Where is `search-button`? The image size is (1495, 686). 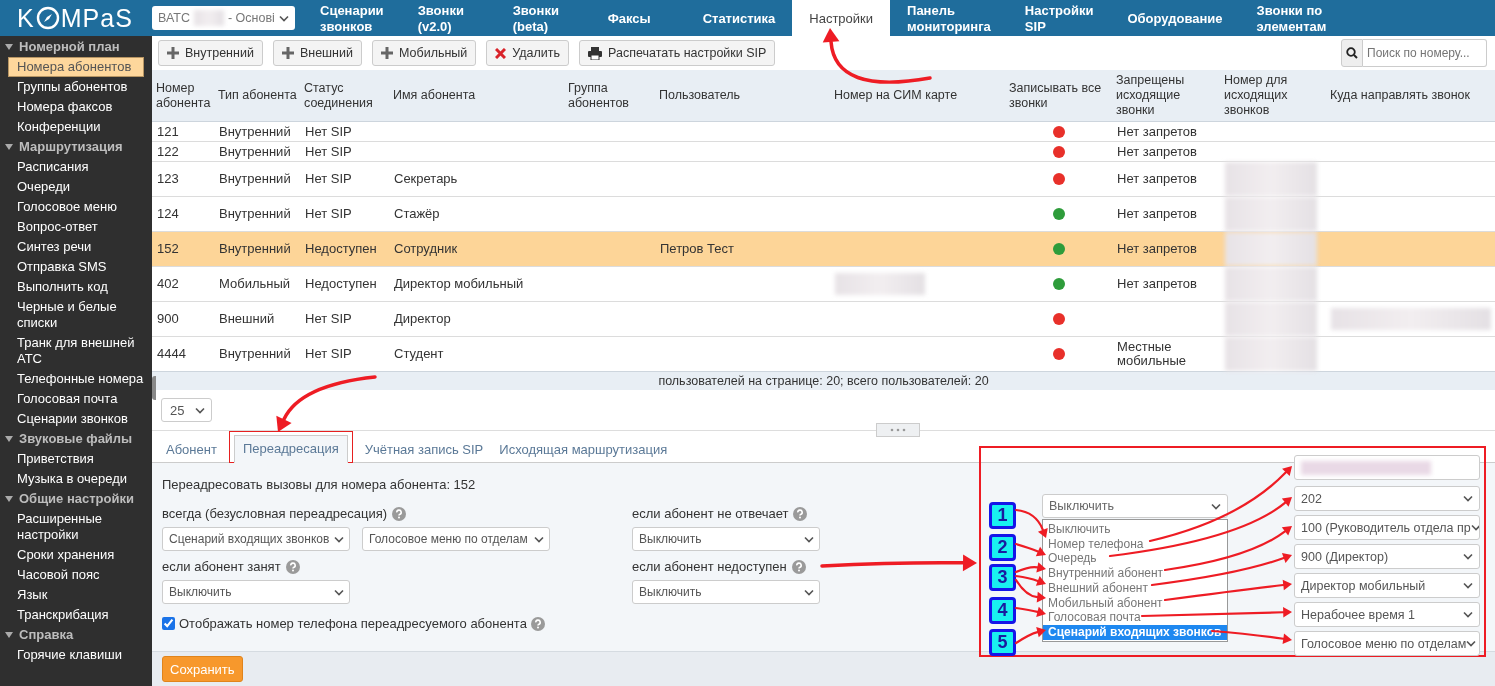
search-button is located at coordinates (1352, 53).